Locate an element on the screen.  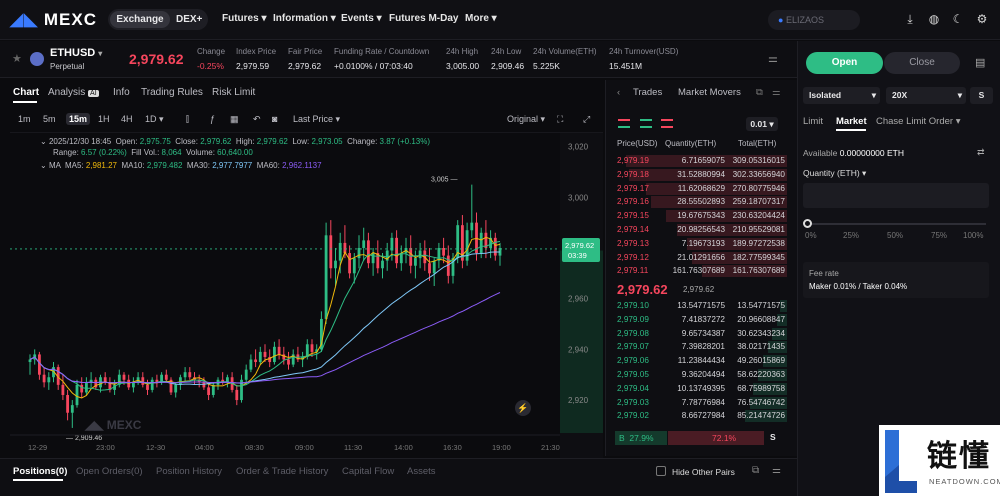
order-tab-limit: Limit is located at coordinates (813, 121).